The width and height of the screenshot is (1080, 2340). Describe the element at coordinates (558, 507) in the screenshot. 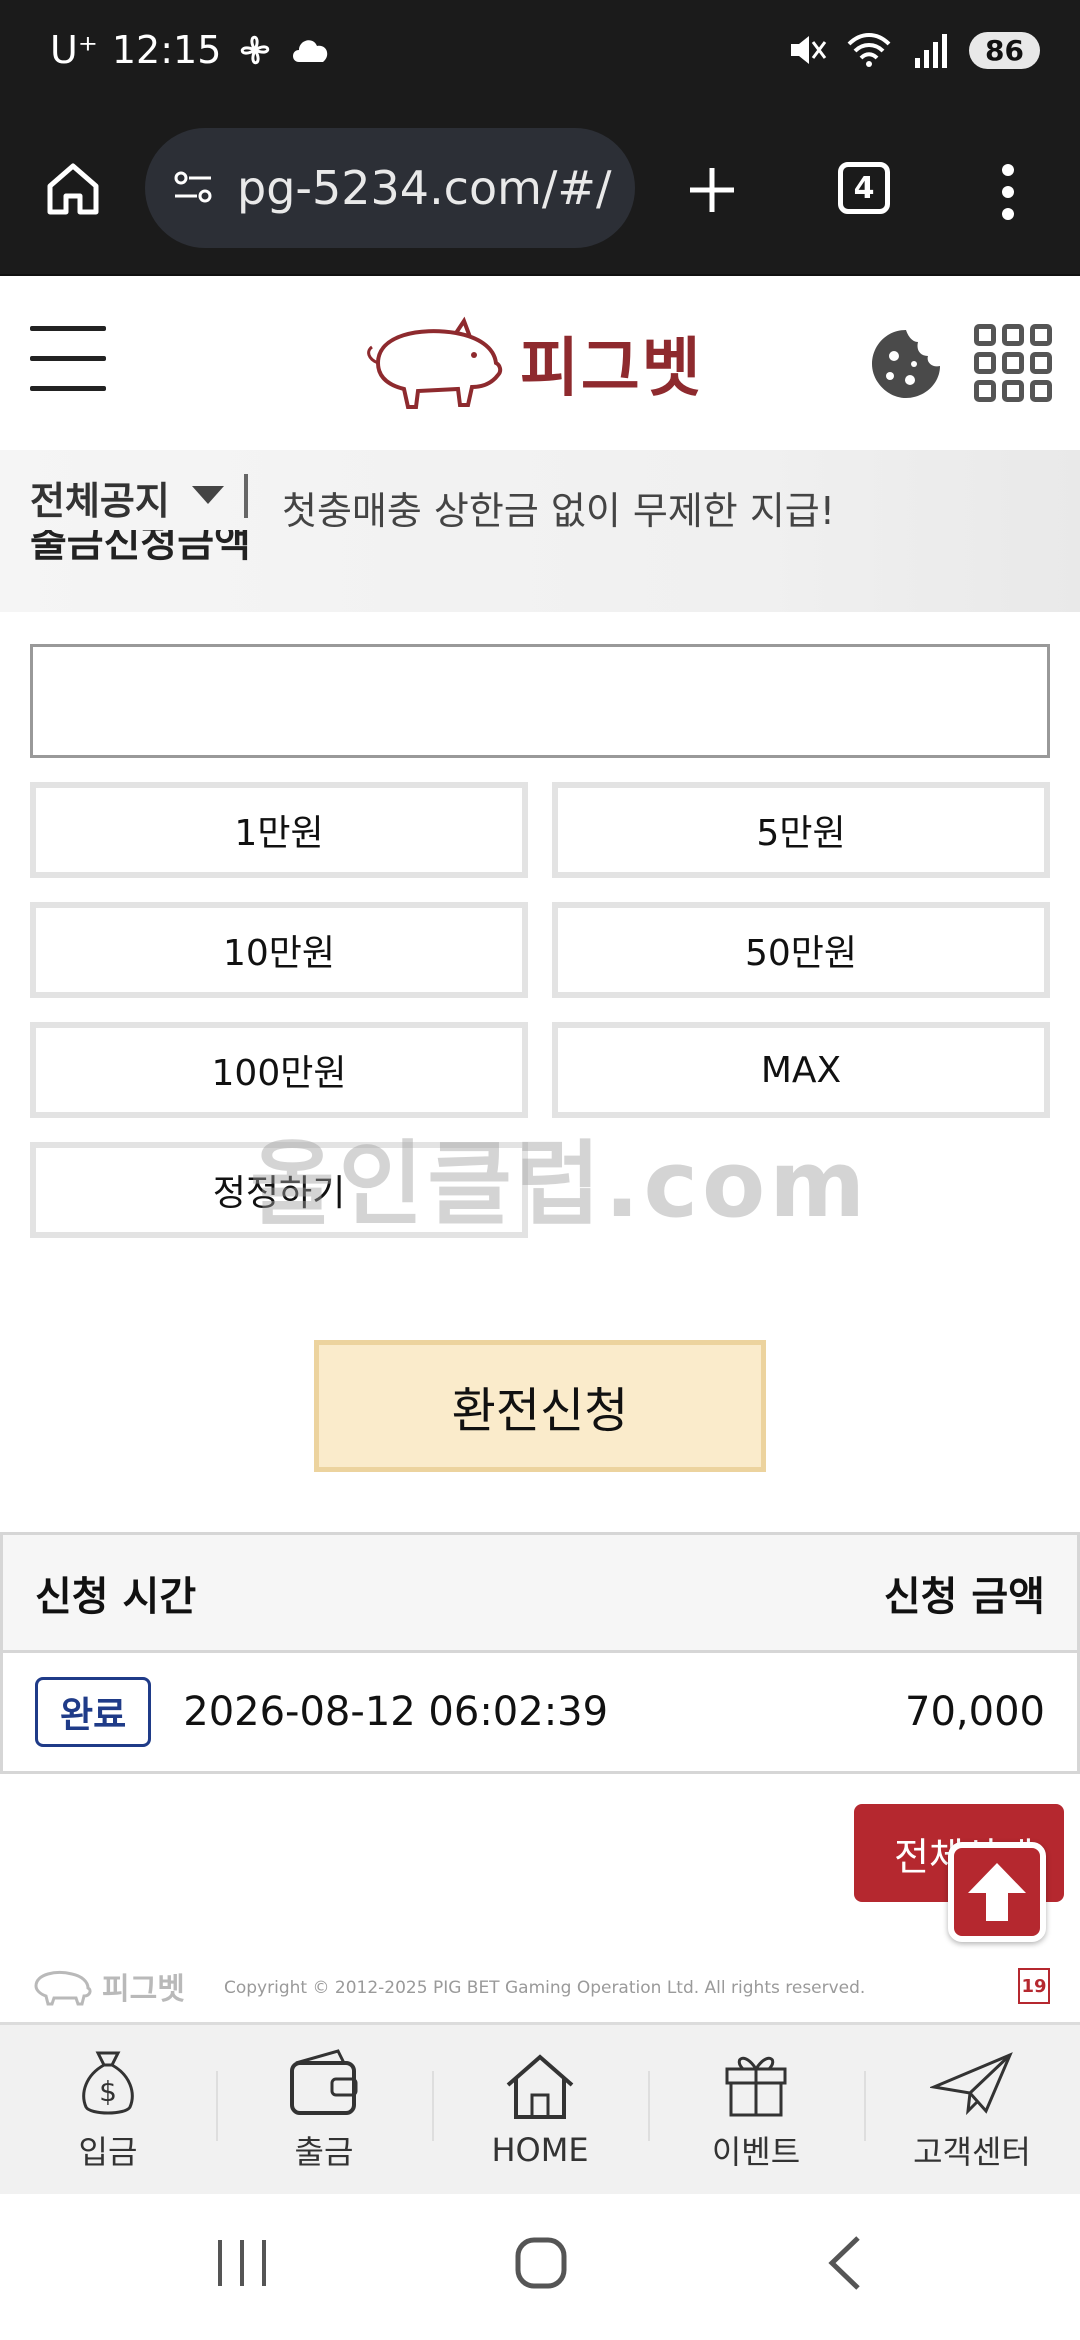

I see `notice-ticker-text: 첫충매충 상한금 없이 무제한 지급!` at that location.